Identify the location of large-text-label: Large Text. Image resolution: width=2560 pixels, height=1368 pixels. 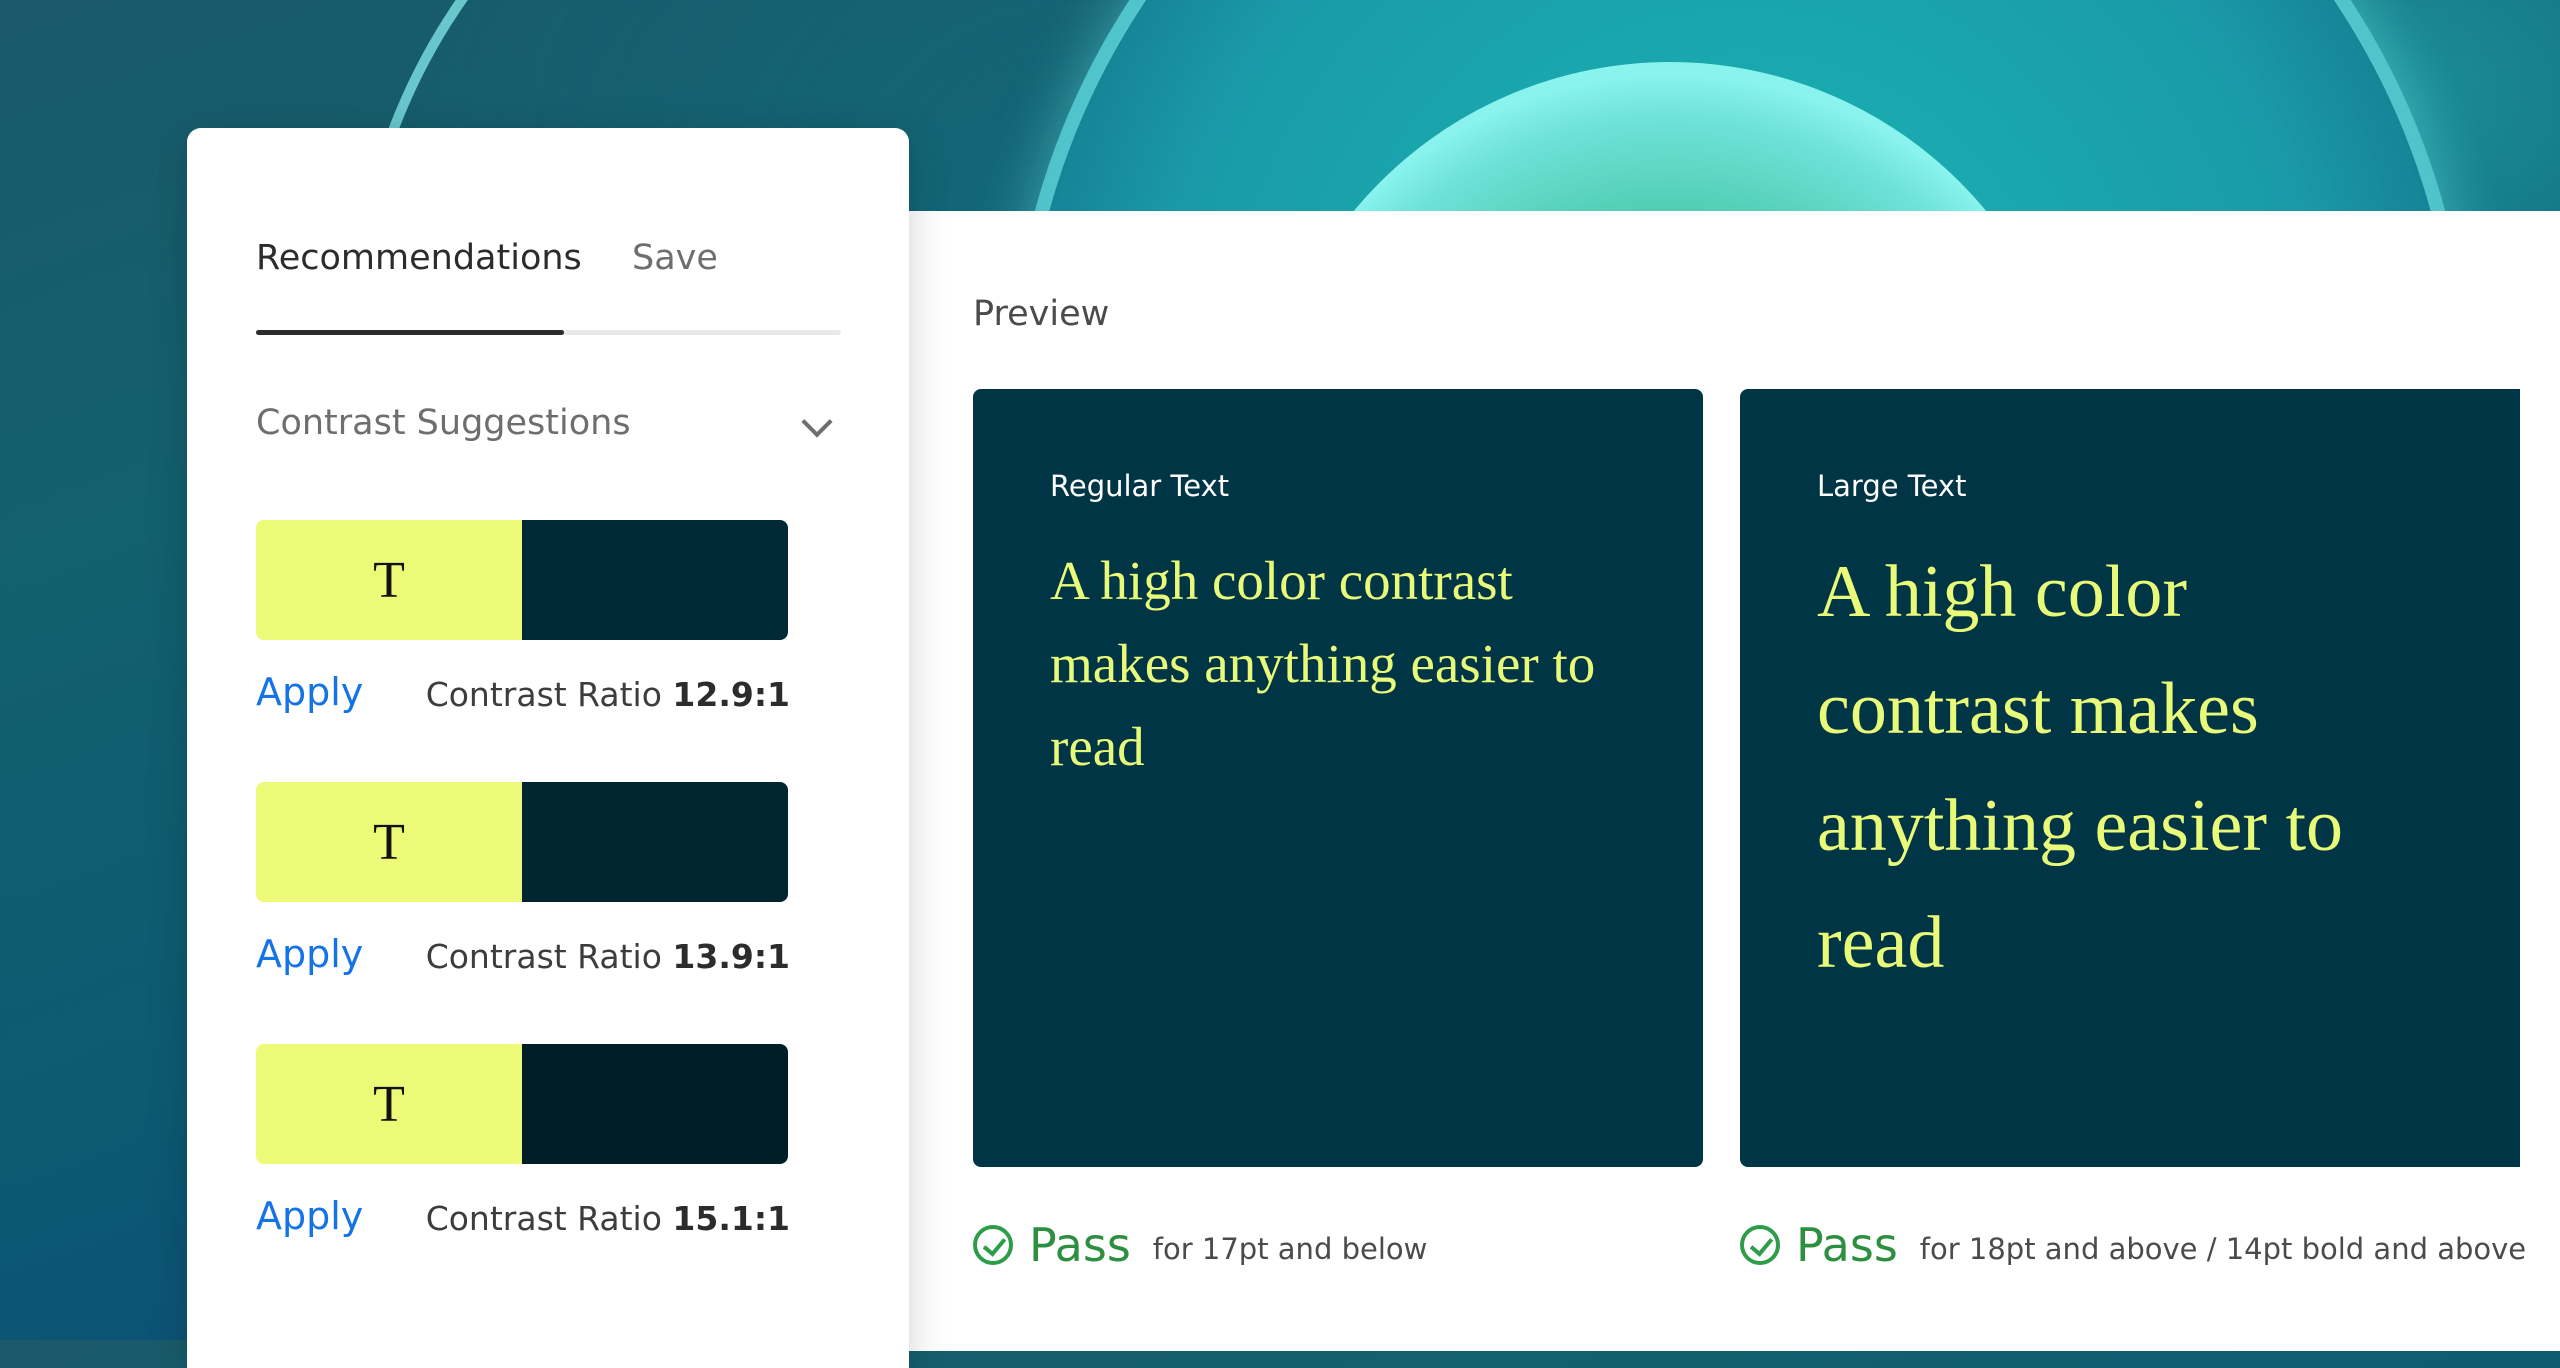
(1892, 486).